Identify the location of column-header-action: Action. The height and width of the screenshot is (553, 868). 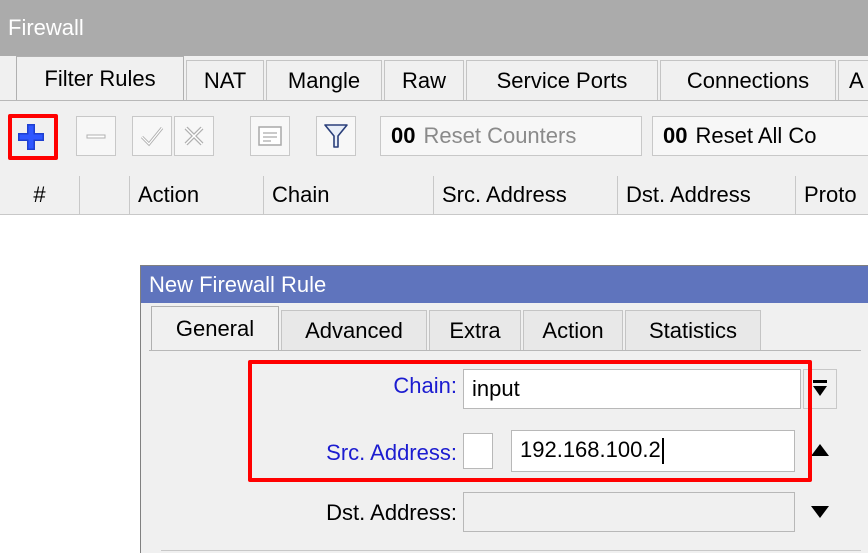
(197, 195).